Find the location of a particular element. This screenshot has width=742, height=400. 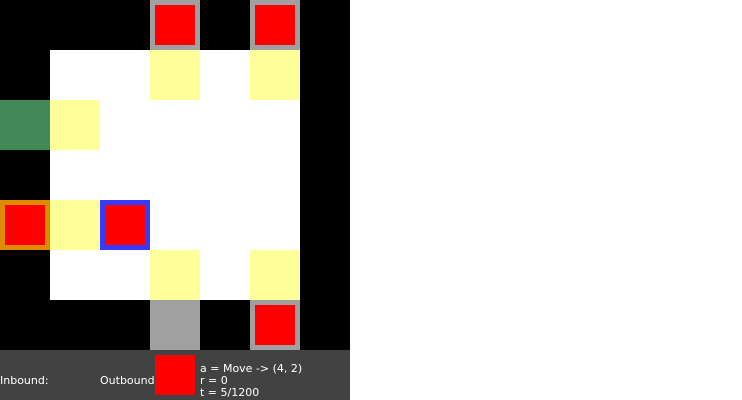

outbound-label: Outbound: is located at coordinates (129, 380).